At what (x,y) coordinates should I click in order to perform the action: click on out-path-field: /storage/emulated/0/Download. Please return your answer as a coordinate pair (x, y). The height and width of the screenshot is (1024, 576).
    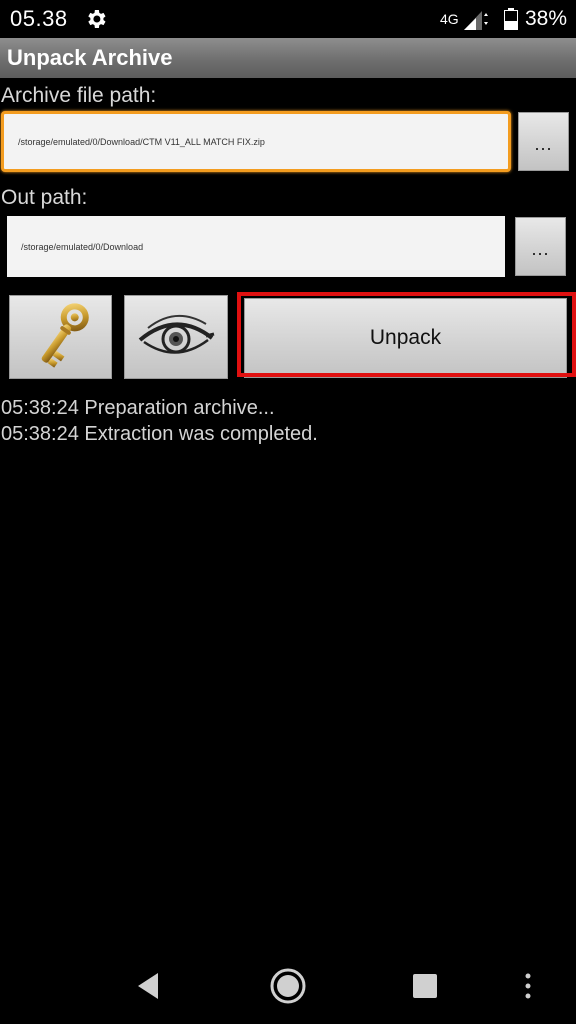
    Looking at the image, I should click on (256, 246).